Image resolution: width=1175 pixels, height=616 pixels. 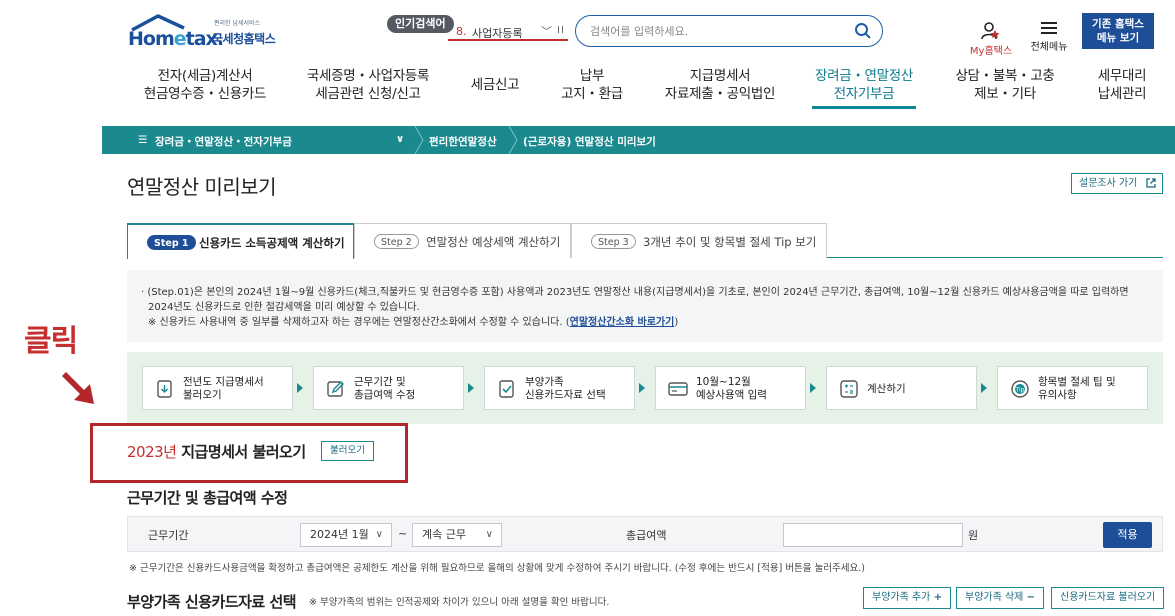 What do you see at coordinates (240, 241) in the screenshot?
I see `tab-step-1: Step 1 신용카드 소득공제액 계산하기` at bounding box center [240, 241].